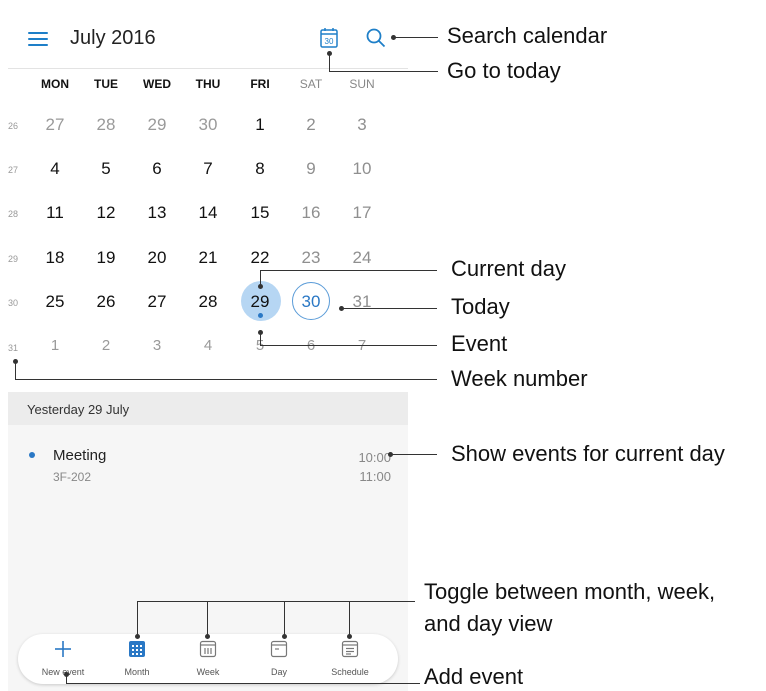 The image size is (766, 691). What do you see at coordinates (376, 38) in the screenshot?
I see `search-icon` at bounding box center [376, 38].